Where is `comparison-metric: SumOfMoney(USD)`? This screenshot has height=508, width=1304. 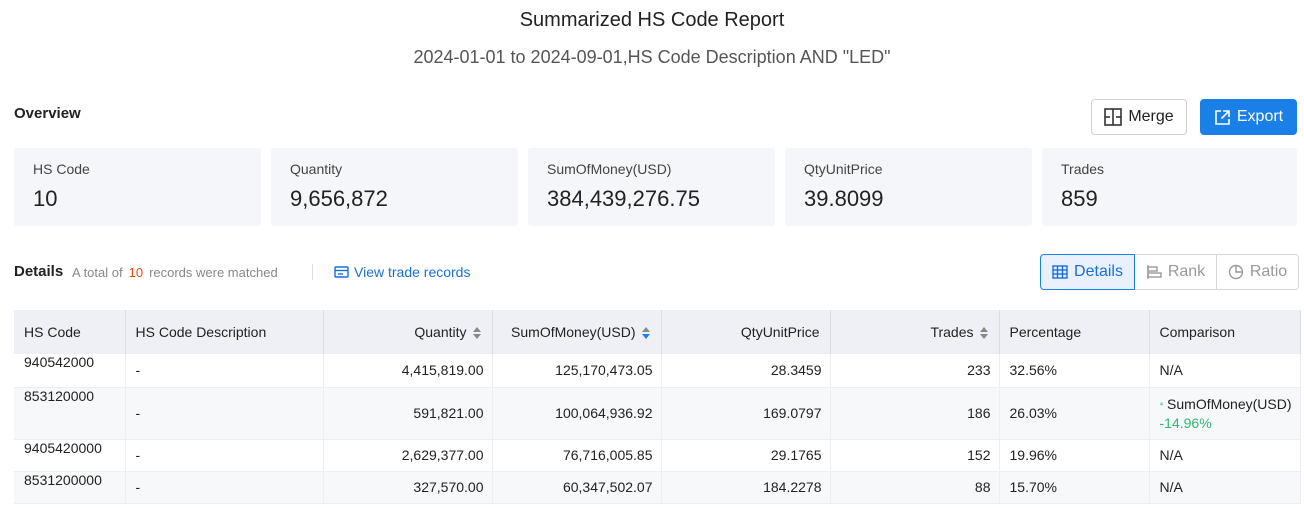
comparison-metric: SumOfMoney(USD) is located at coordinates (1225, 403).